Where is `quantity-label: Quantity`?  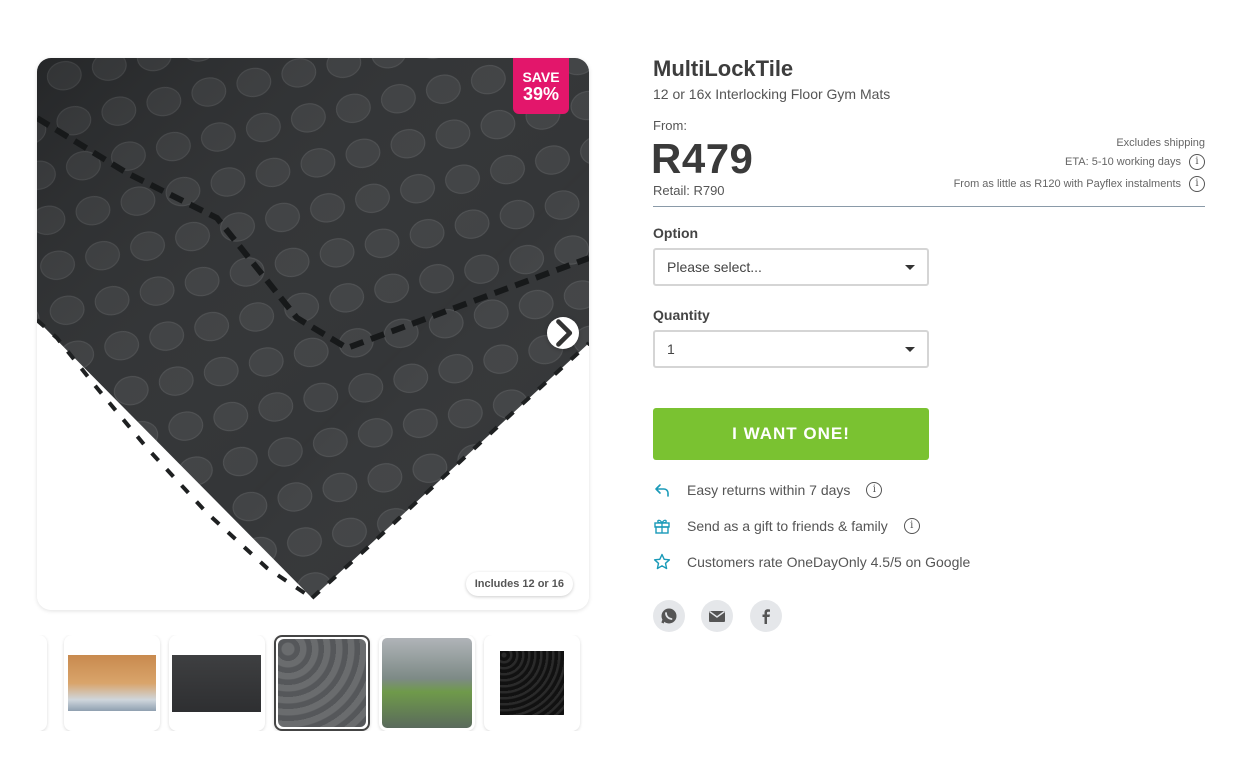 quantity-label: Quantity is located at coordinates (681, 315).